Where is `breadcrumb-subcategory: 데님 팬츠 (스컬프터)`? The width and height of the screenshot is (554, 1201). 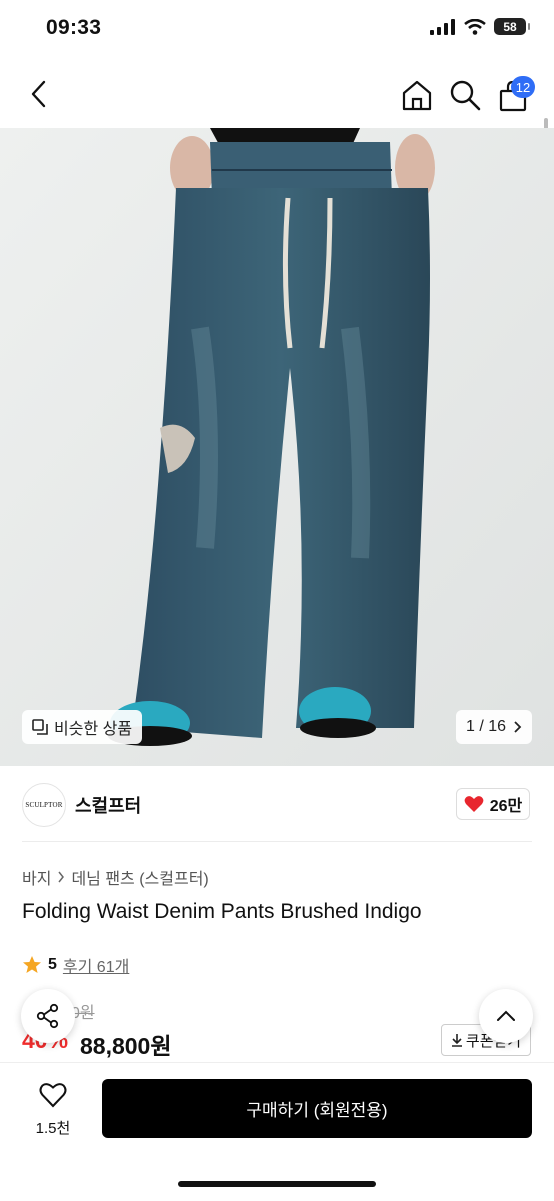 breadcrumb-subcategory: 데님 팬츠 (스컬프터) is located at coordinates (139, 877).